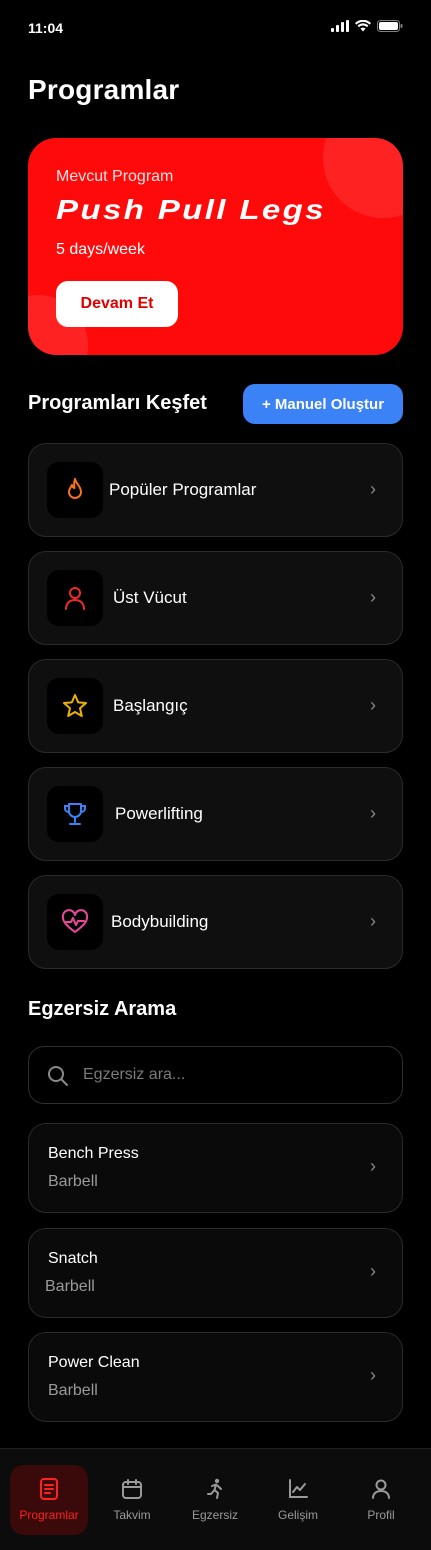  I want to click on tab-profil: Profil, so click(381, 1500).